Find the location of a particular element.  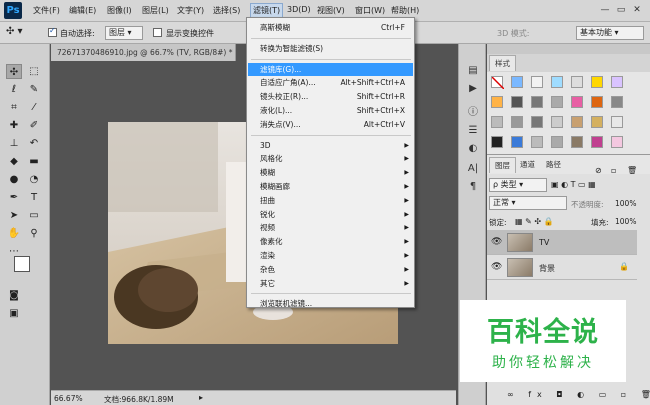

menu-item: 图像(I) is located at coordinates (119, 10).